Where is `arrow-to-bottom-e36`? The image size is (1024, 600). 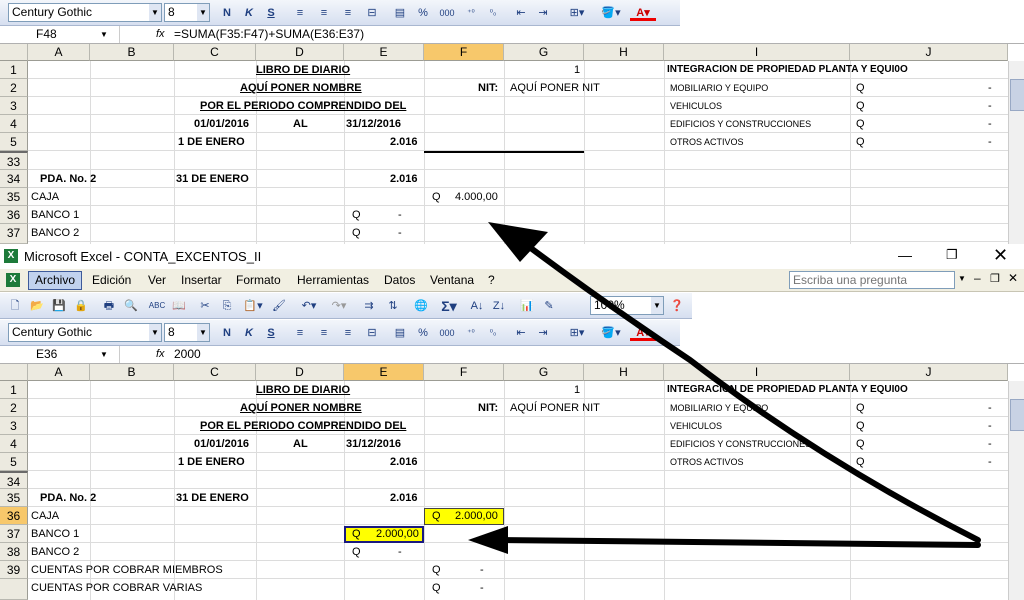 arrow-to-bottom-e36 is located at coordinates (739, 542).